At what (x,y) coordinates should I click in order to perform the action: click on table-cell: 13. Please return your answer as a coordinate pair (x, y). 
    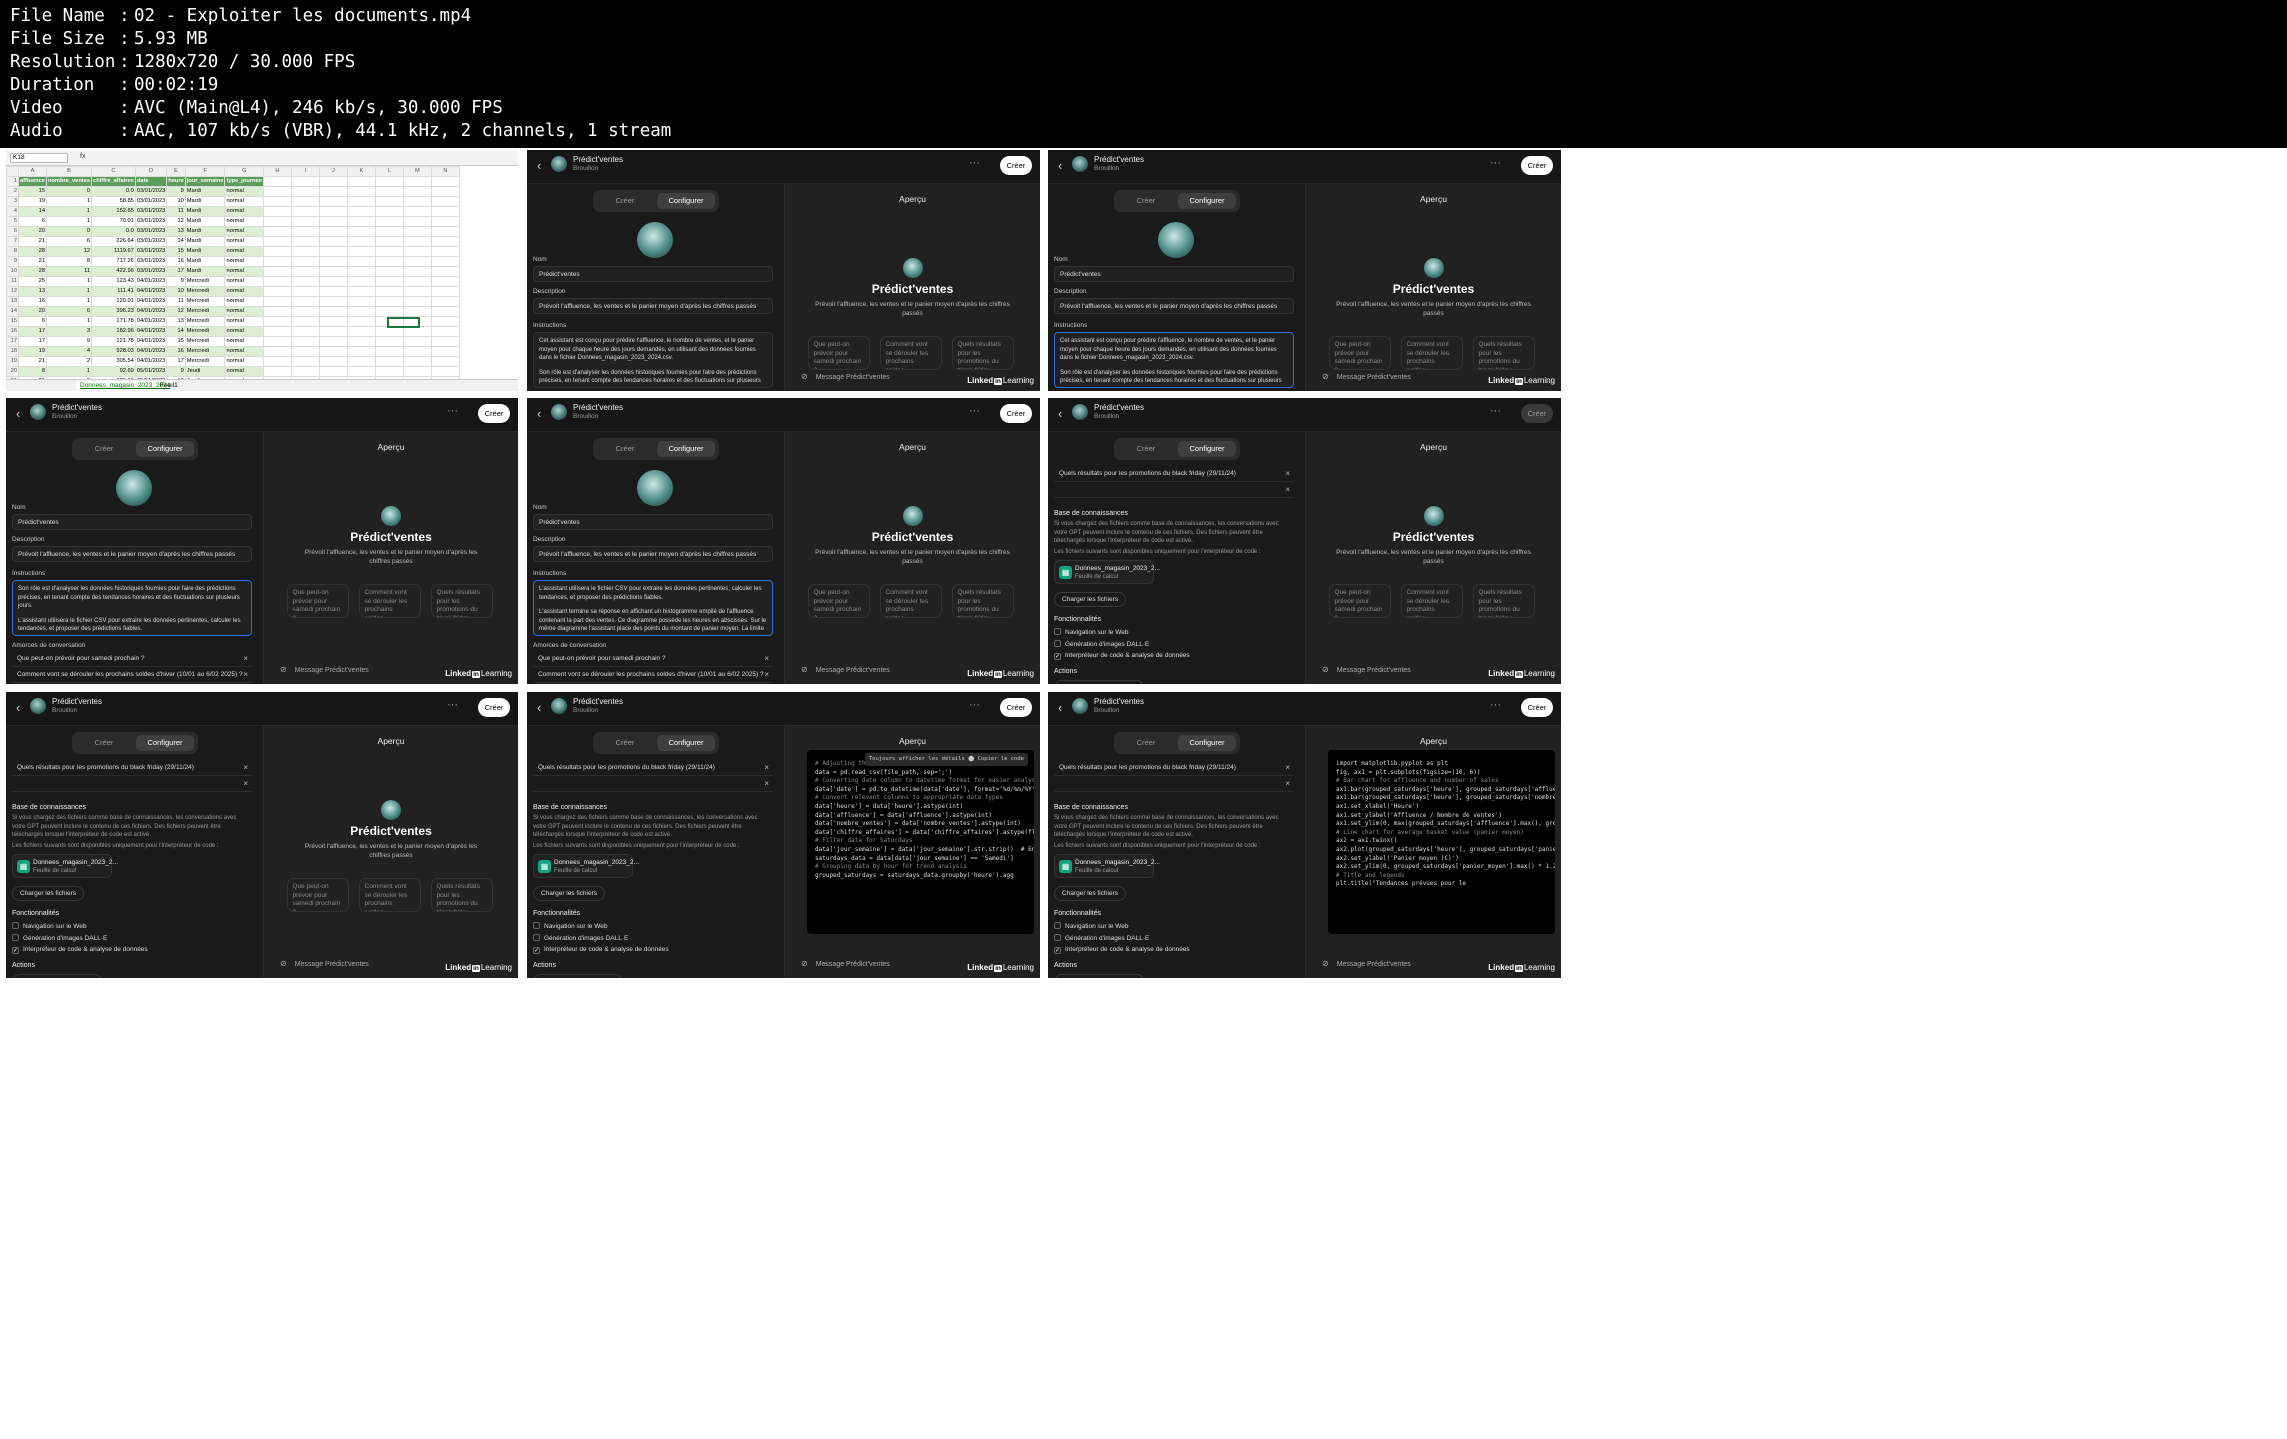
    Looking at the image, I should click on (32, 291).